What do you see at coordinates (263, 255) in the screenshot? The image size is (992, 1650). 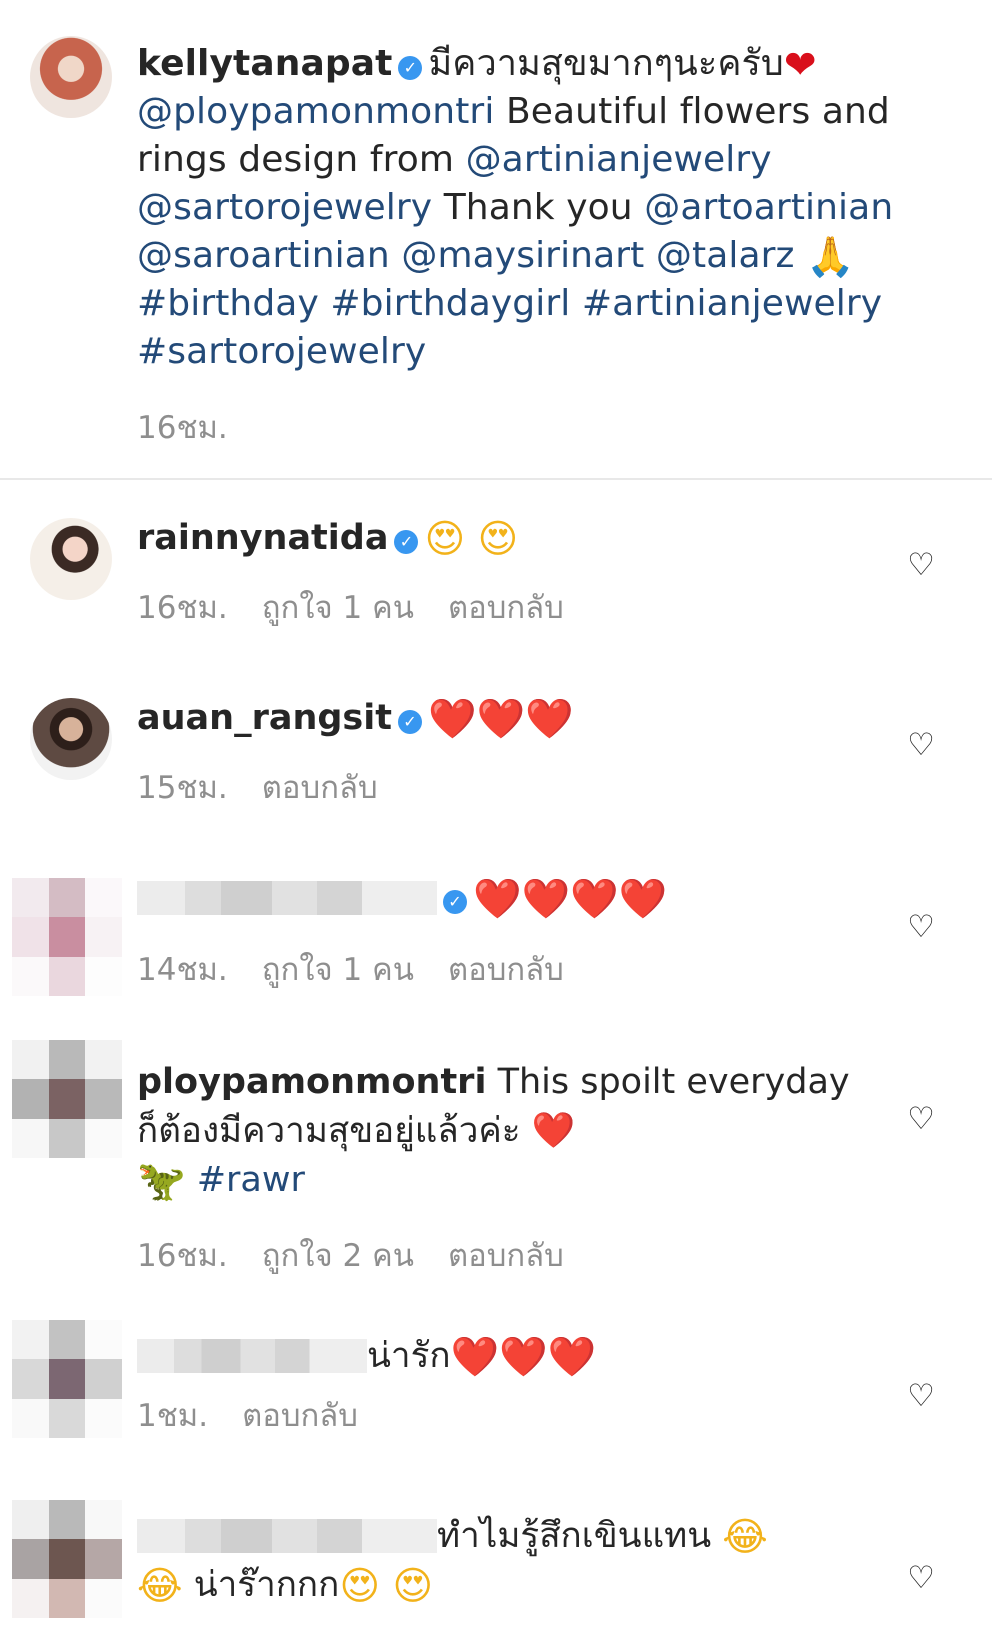 I see `mention-saroartinian: @saroartinian` at bounding box center [263, 255].